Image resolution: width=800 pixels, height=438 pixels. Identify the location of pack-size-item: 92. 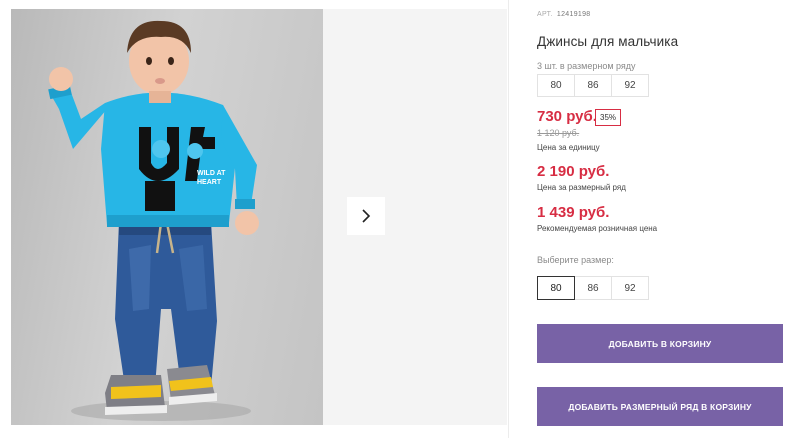
(630, 85).